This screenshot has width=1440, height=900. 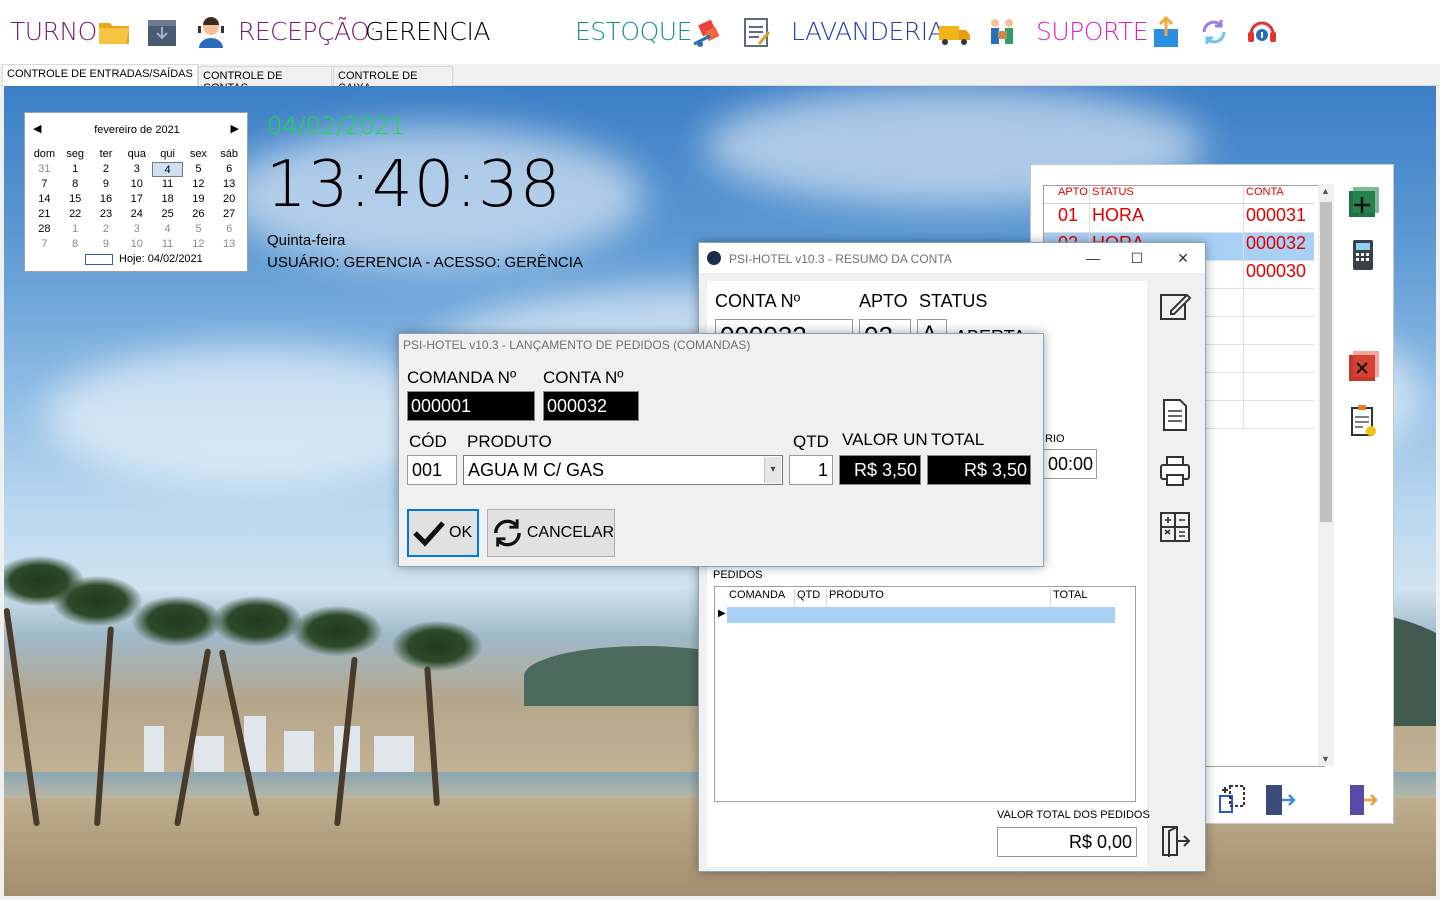 What do you see at coordinates (1166, 32) in the screenshot?
I see `upload-box-icon` at bounding box center [1166, 32].